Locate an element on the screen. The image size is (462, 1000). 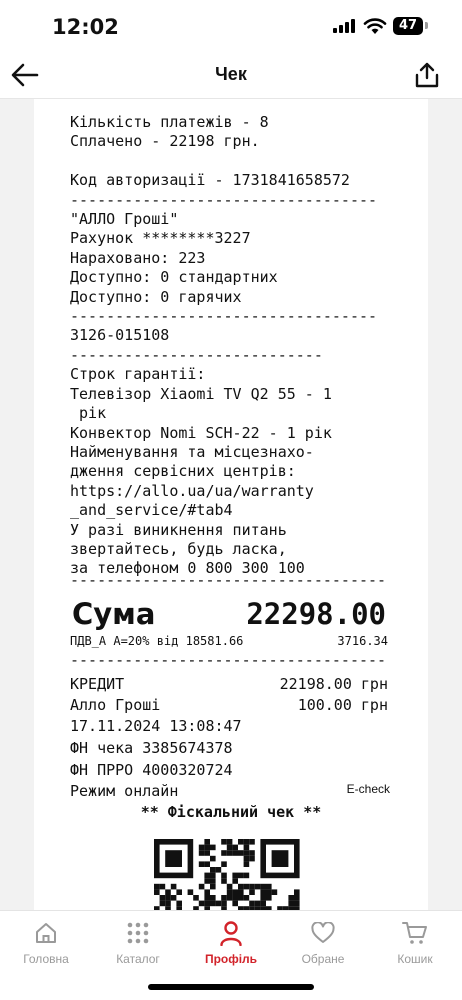
tab-label: Каталог is located at coordinates (138, 959).